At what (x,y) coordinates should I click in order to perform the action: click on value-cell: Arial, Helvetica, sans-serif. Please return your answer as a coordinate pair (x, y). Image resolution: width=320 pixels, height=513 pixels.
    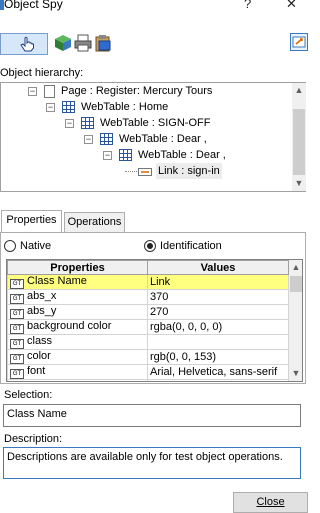
    Looking at the image, I should click on (218, 372).